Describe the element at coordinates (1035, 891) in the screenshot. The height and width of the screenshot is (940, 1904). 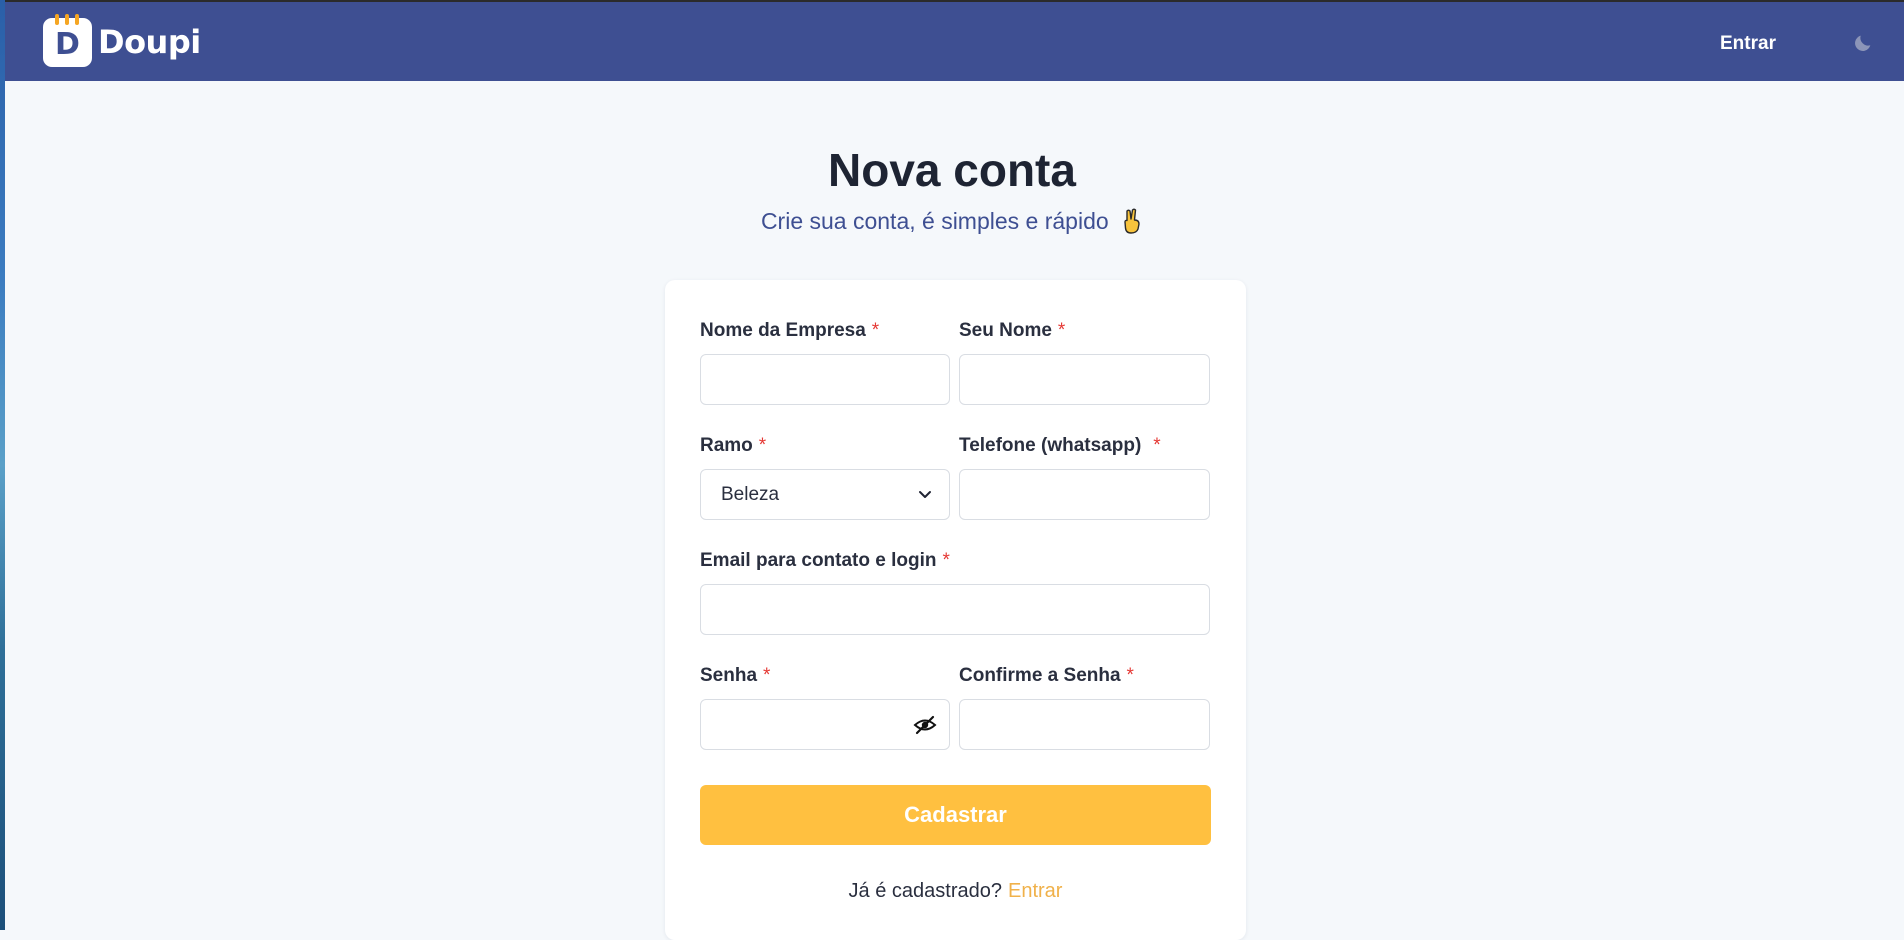
I see `footer-login-link: Entrar` at that location.